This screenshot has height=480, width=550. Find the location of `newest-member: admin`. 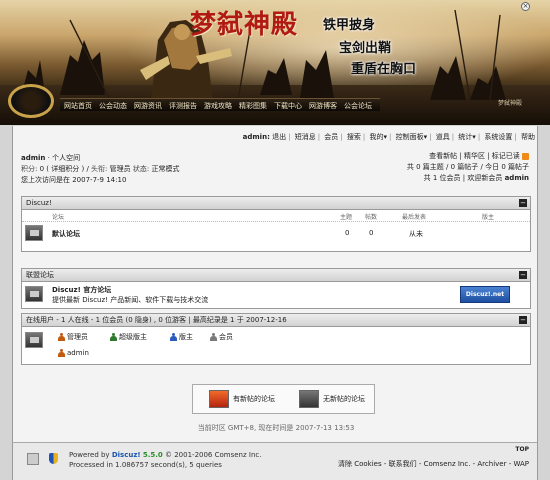

newest-member: admin is located at coordinates (517, 178).